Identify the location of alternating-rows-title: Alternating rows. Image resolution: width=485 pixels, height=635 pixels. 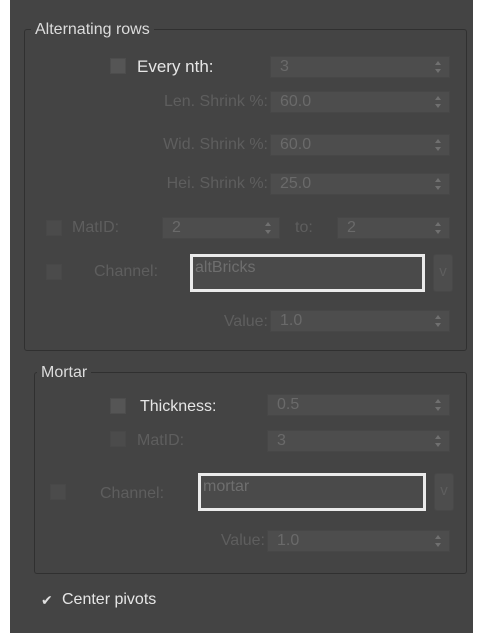
(92, 30).